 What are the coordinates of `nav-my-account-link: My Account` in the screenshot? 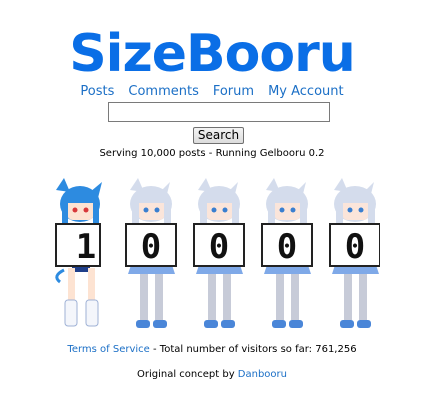 It's located at (306, 91).